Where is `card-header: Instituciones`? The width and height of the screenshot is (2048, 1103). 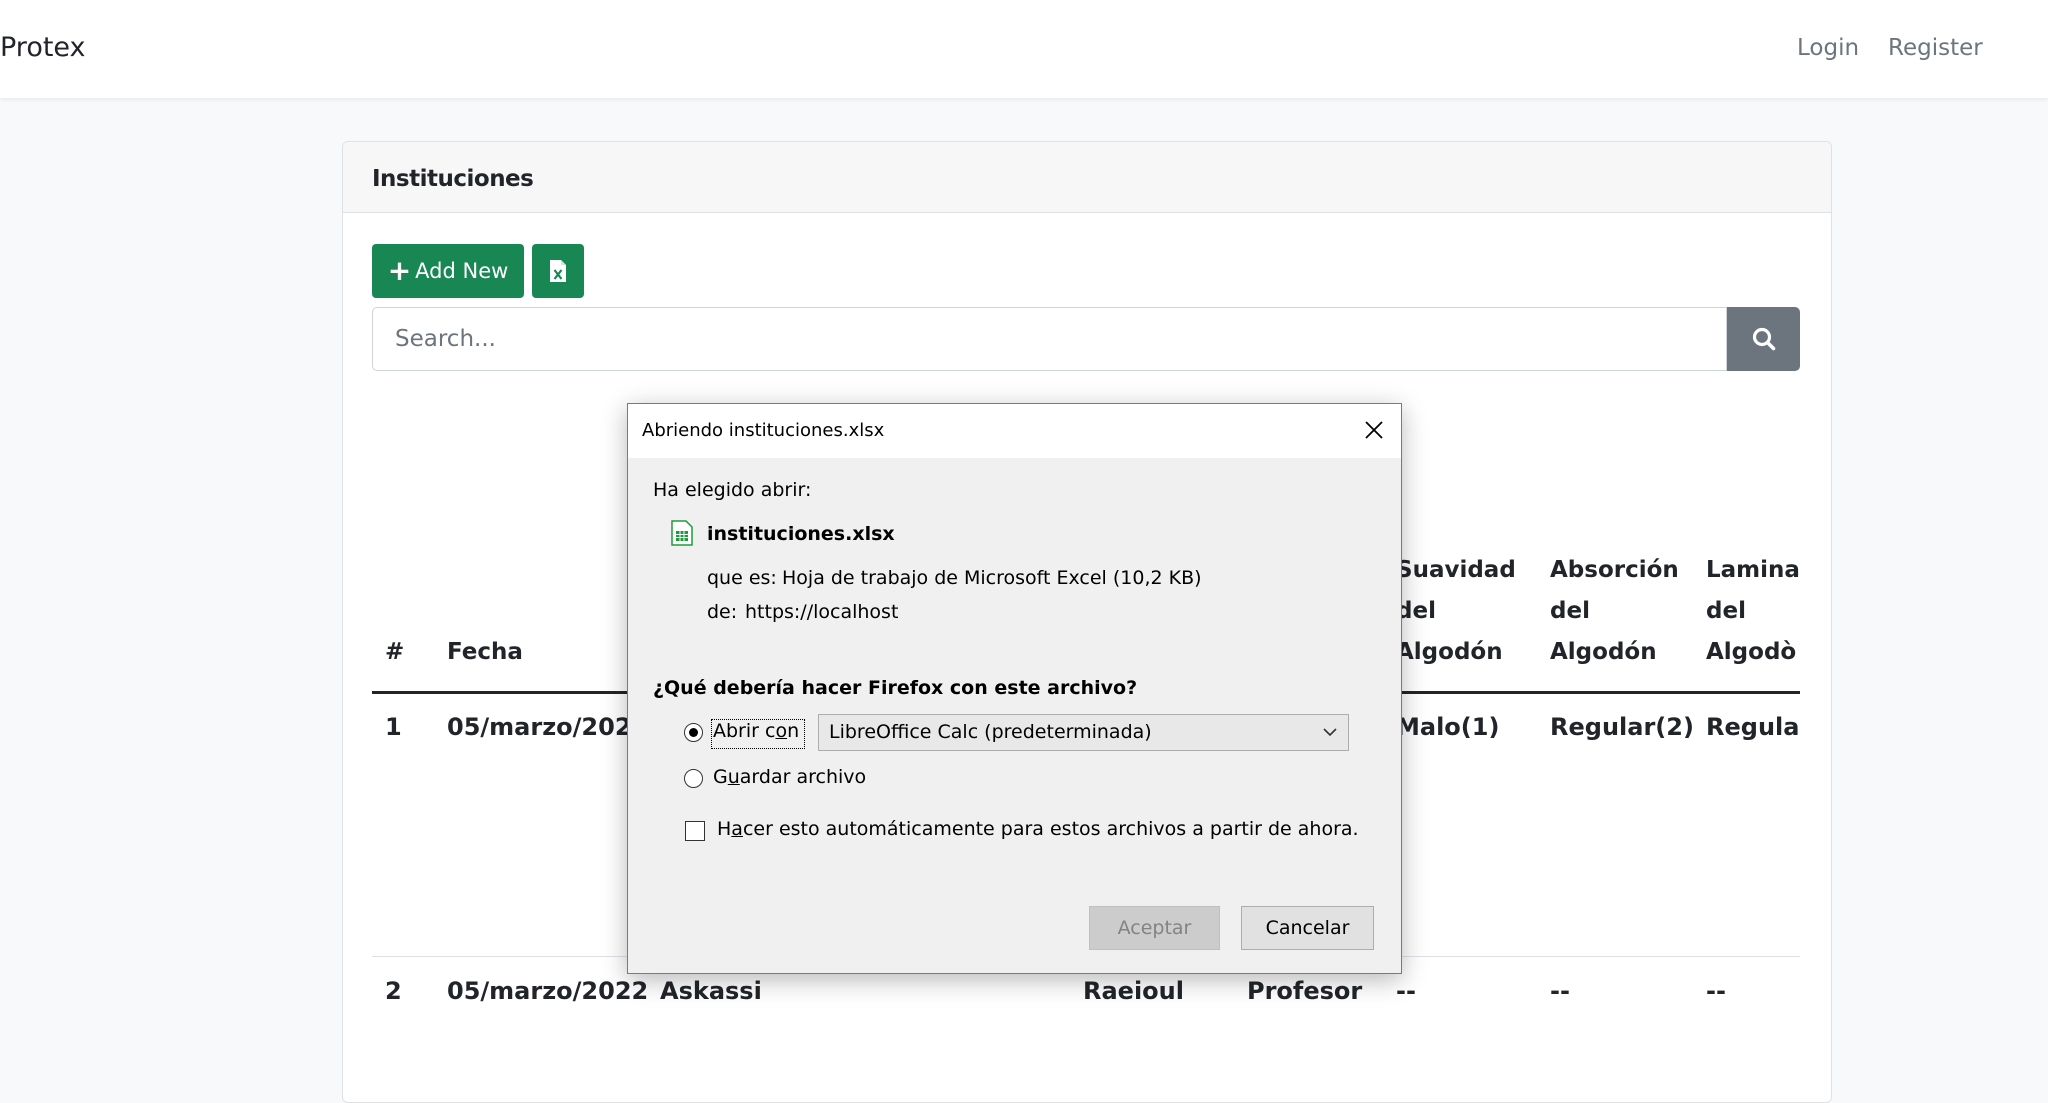 card-header: Instituciones is located at coordinates (1087, 177).